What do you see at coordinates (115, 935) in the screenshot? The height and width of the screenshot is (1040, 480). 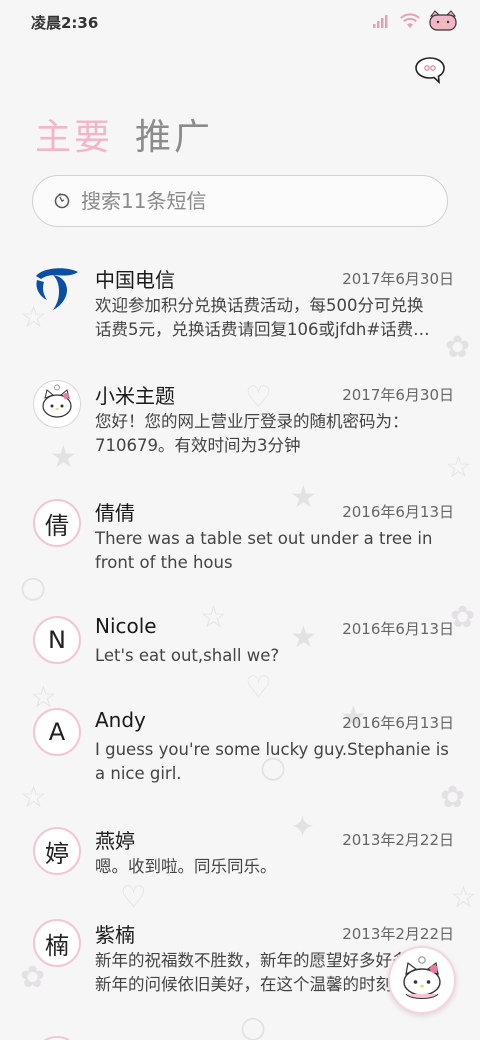 I see `contact-name: 紫楠` at bounding box center [115, 935].